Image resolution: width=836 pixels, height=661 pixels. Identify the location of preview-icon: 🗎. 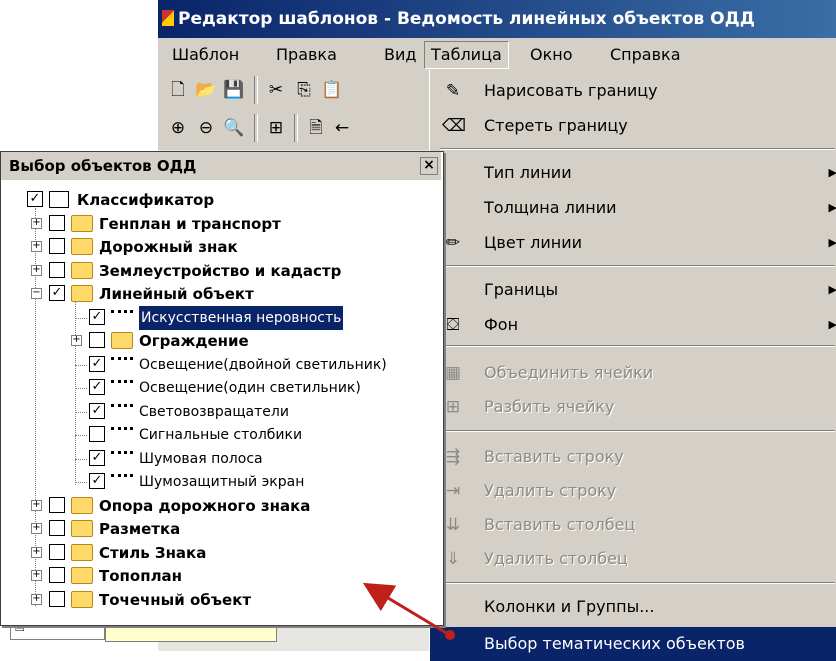
(316, 128).